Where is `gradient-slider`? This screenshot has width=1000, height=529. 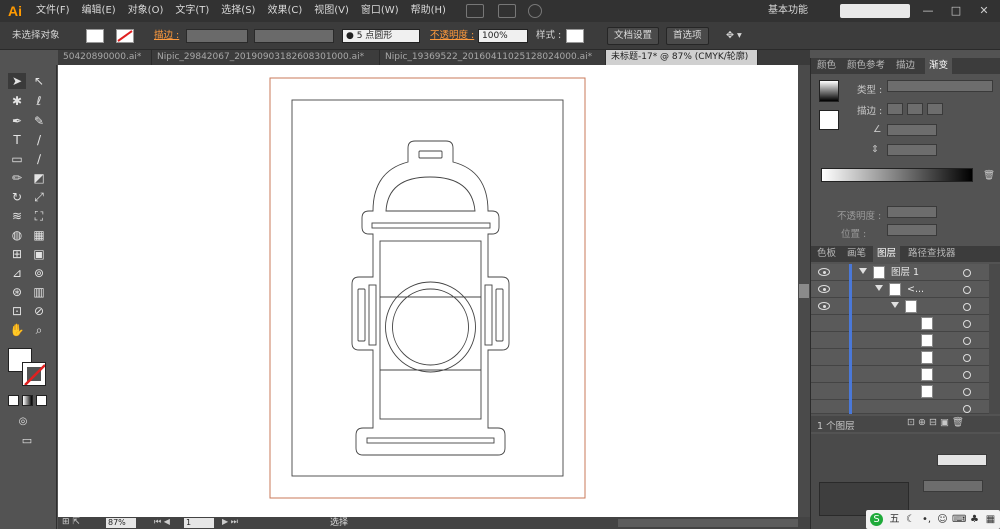 gradient-slider is located at coordinates (897, 175).